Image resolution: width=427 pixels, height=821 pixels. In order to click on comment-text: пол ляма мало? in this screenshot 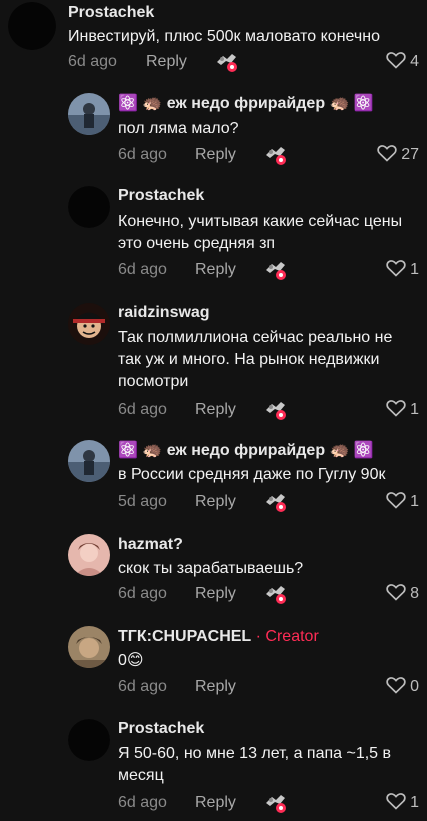, I will do `click(178, 128)`.